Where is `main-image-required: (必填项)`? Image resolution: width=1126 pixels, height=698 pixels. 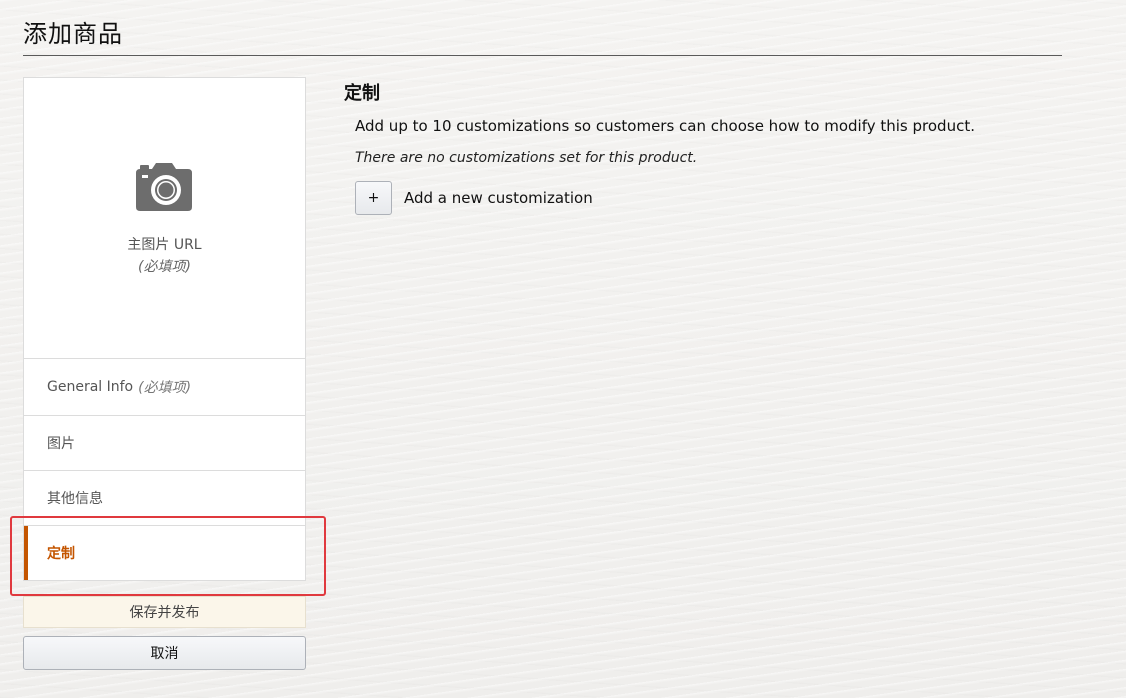 main-image-required: (必填项) is located at coordinates (164, 267).